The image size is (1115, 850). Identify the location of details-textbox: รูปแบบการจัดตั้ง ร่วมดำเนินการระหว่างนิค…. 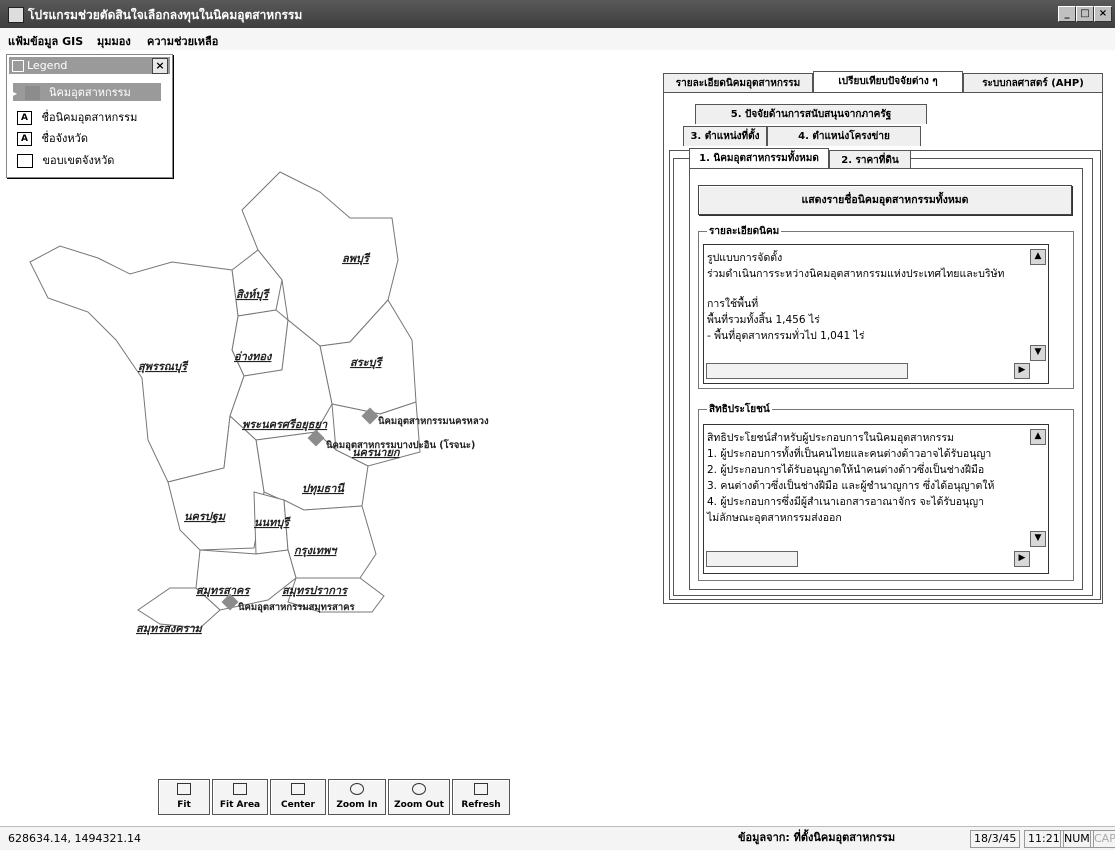
(876, 314).